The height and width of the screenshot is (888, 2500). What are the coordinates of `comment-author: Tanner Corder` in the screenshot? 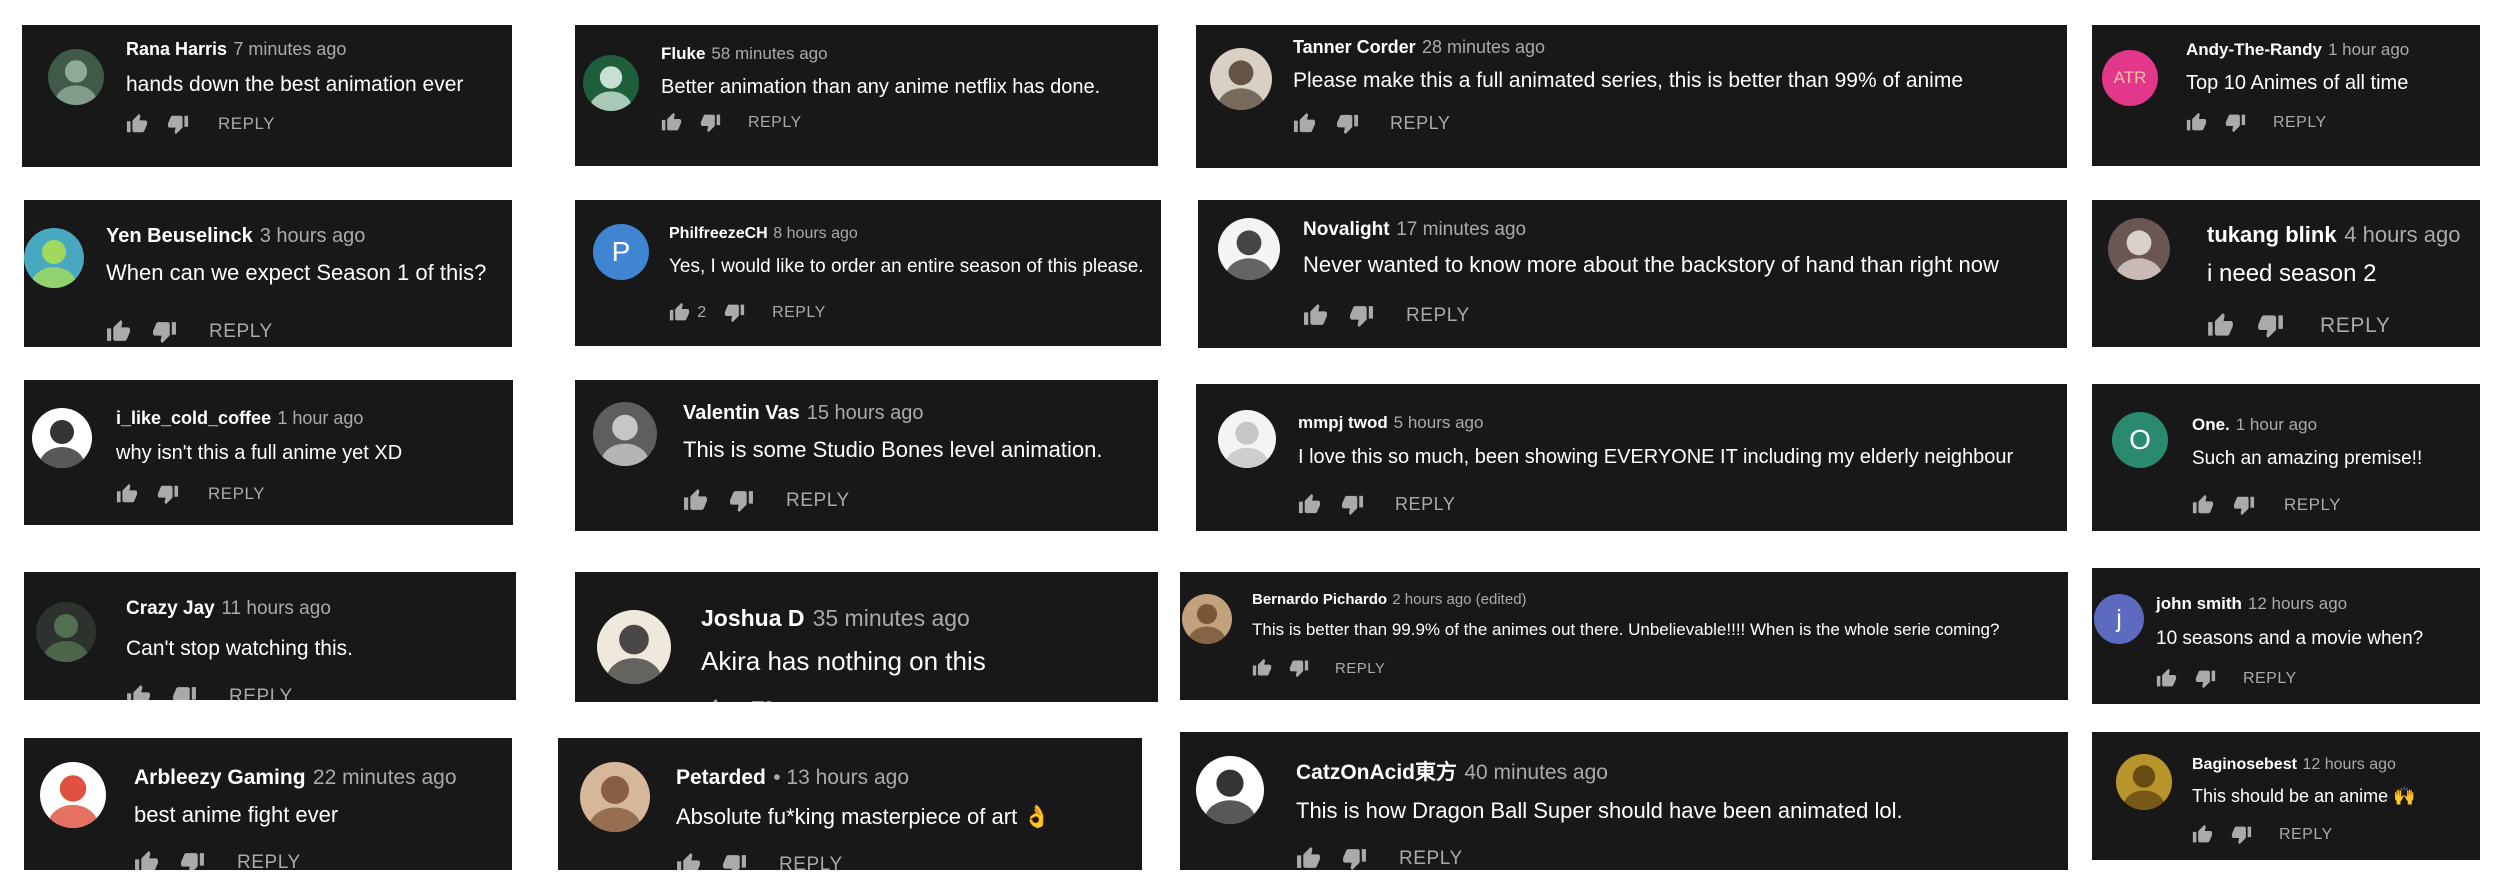 It's located at (1354, 47).